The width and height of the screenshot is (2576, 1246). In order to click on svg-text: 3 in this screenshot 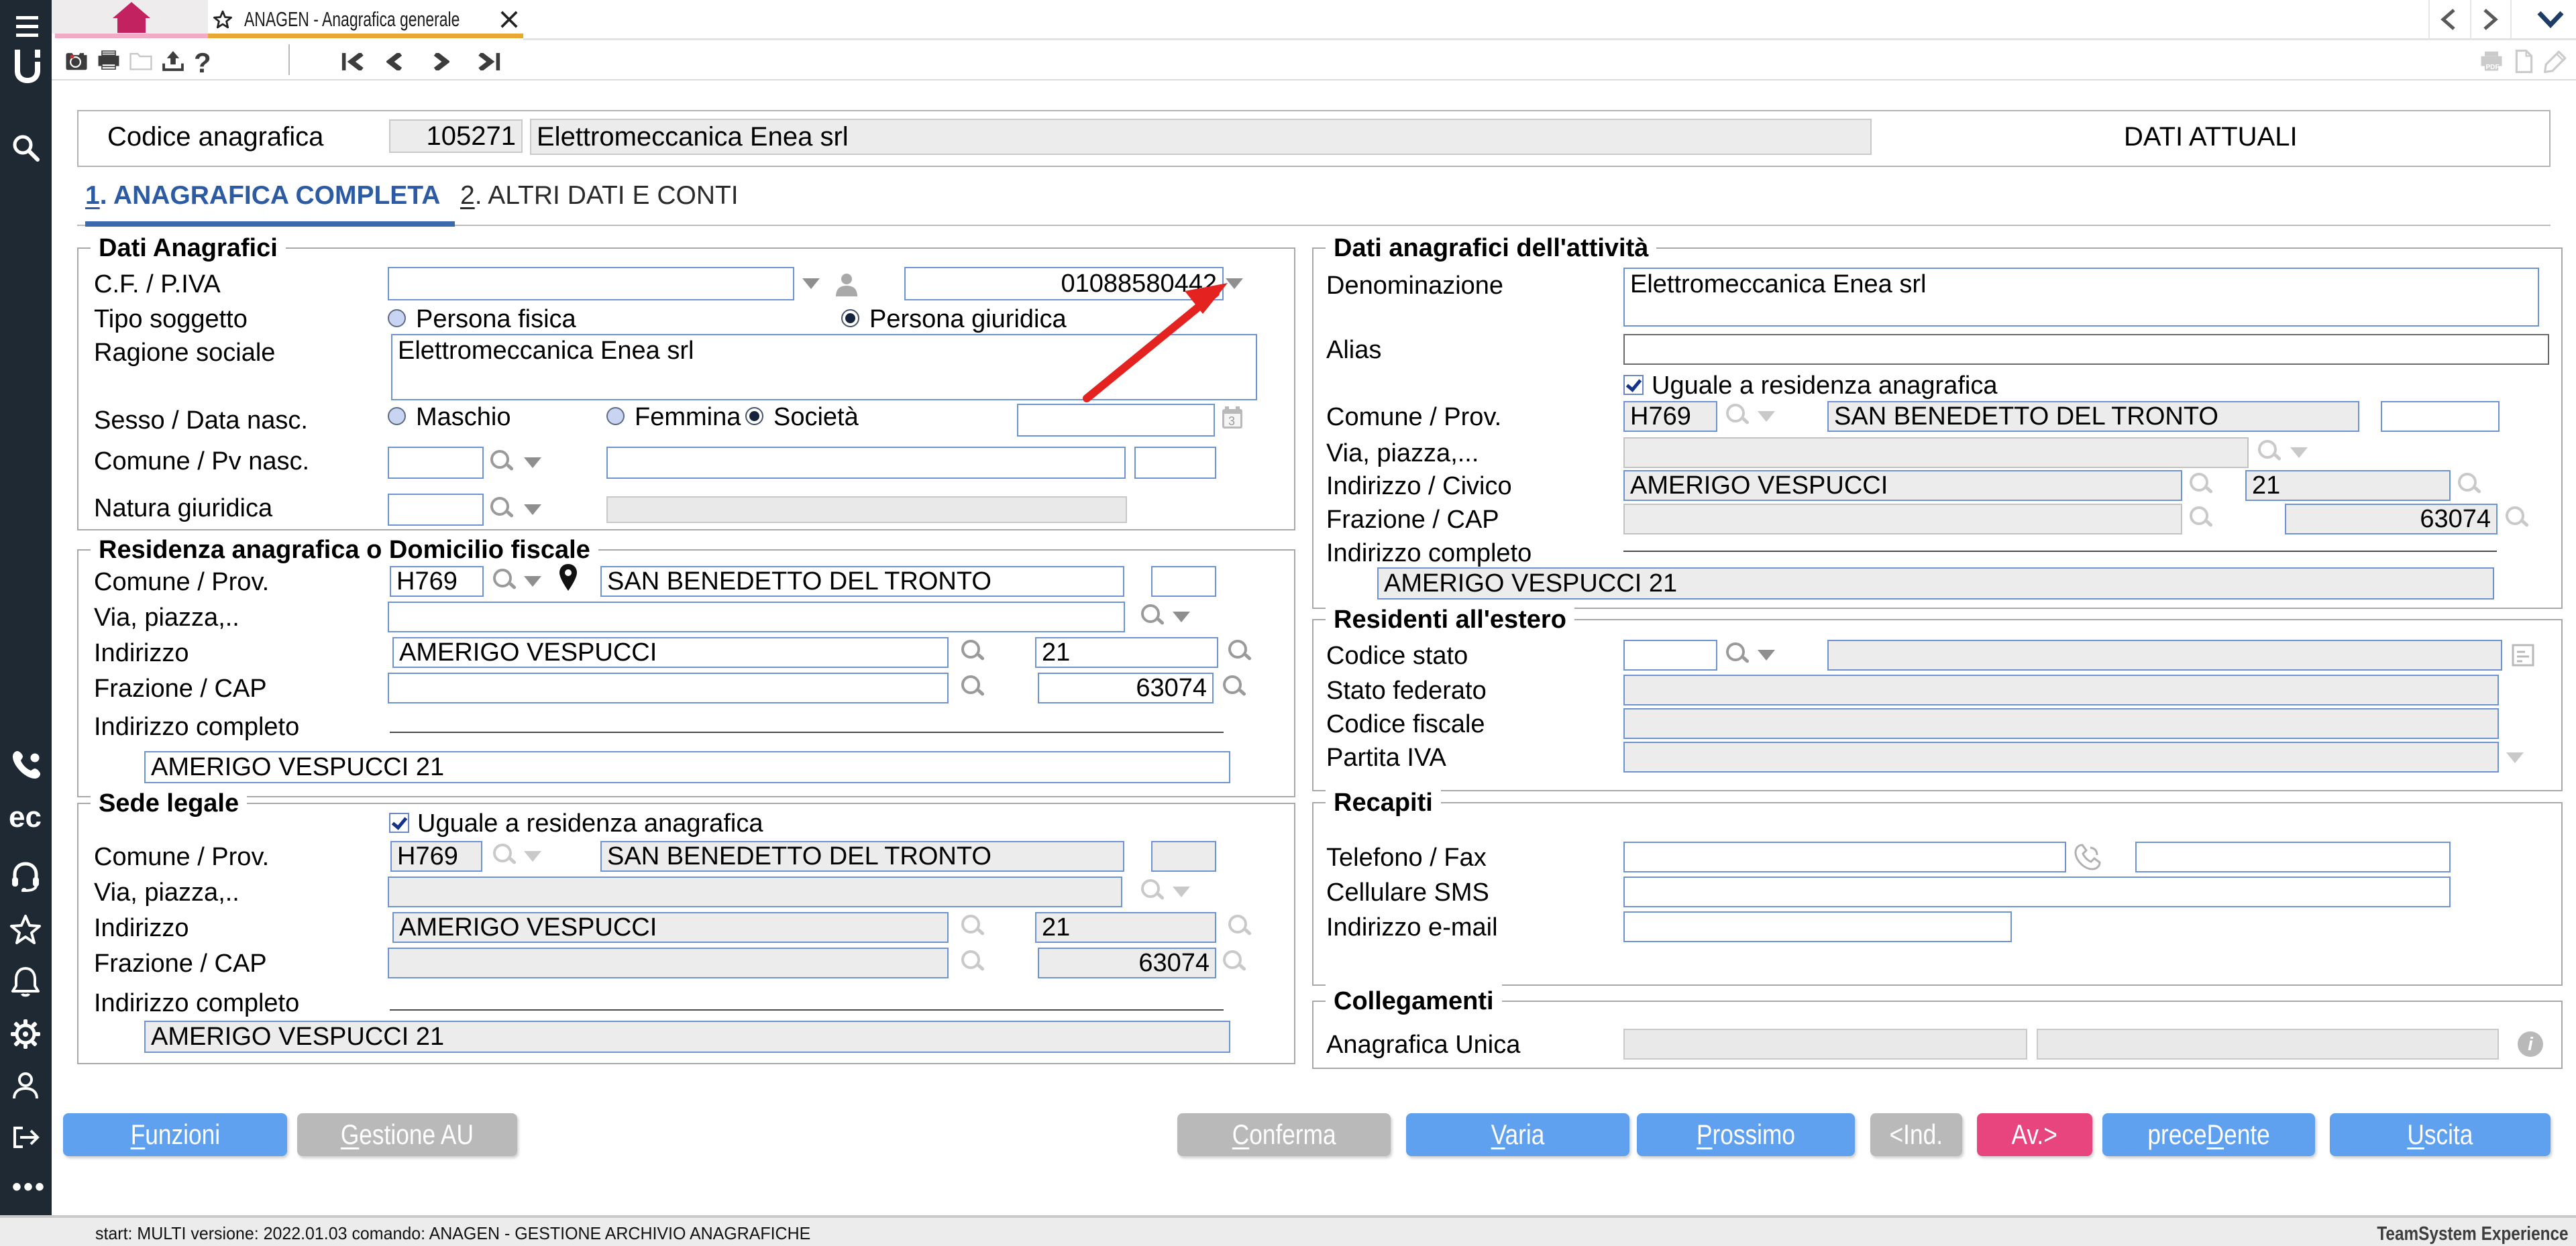, I will do `click(1231, 421)`.